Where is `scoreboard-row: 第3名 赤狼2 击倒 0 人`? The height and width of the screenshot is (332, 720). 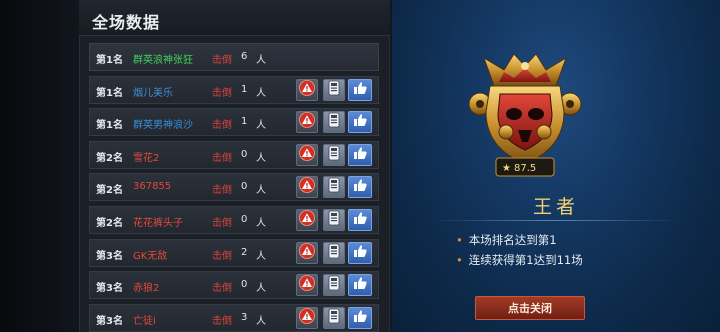
scoreboard-row: 第3名 赤狼2 击倒 0 人 is located at coordinates (234, 285).